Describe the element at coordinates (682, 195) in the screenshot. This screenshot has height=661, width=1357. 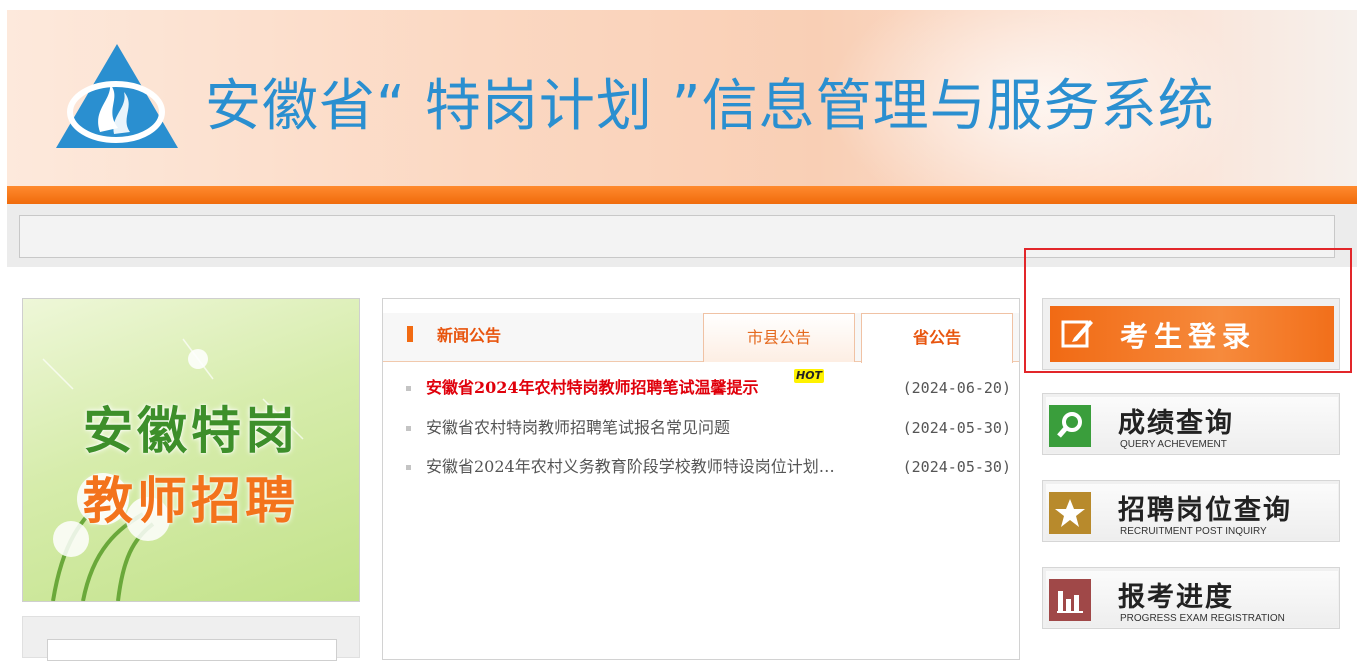
I see `nav-bar` at that location.